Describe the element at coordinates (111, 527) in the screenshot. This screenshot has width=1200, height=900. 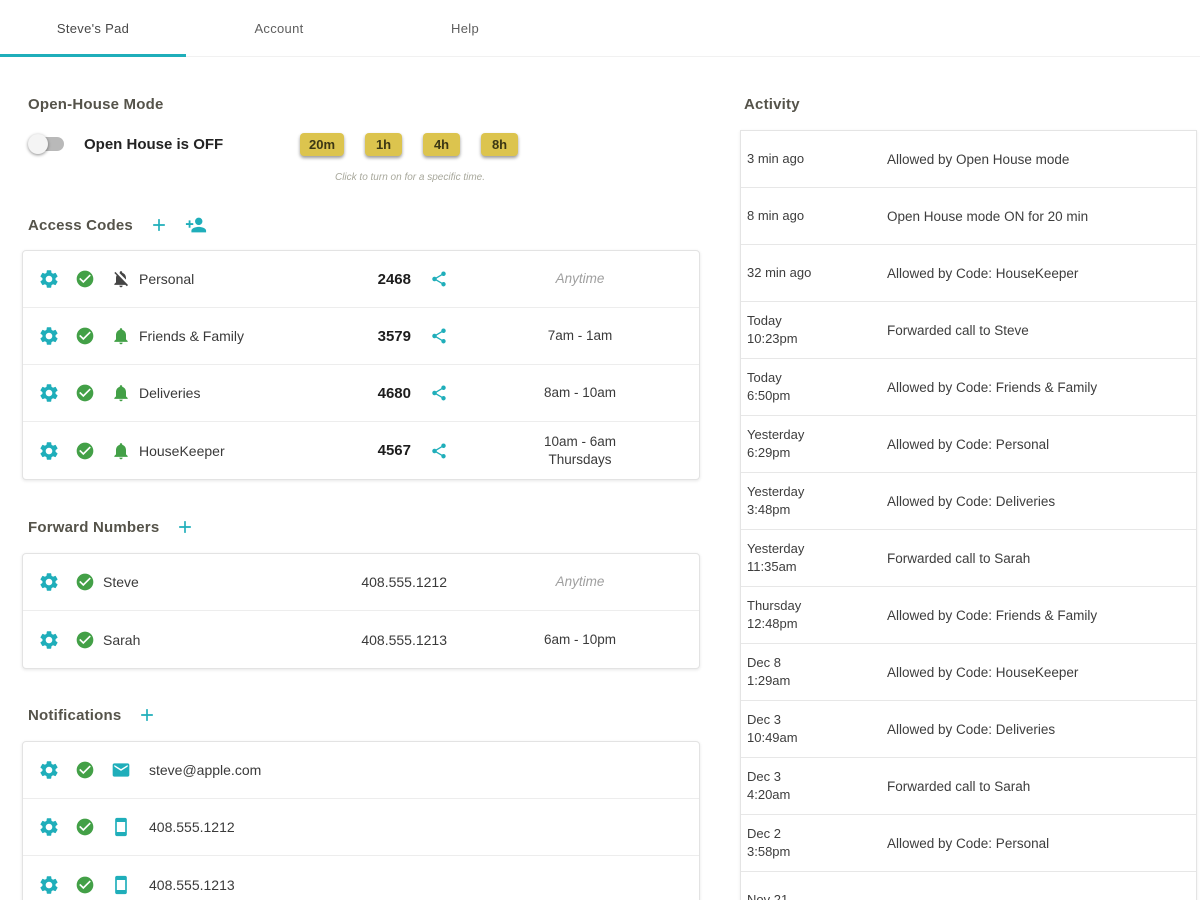
I see `forward-numbers-heading: Forward Numbers` at that location.